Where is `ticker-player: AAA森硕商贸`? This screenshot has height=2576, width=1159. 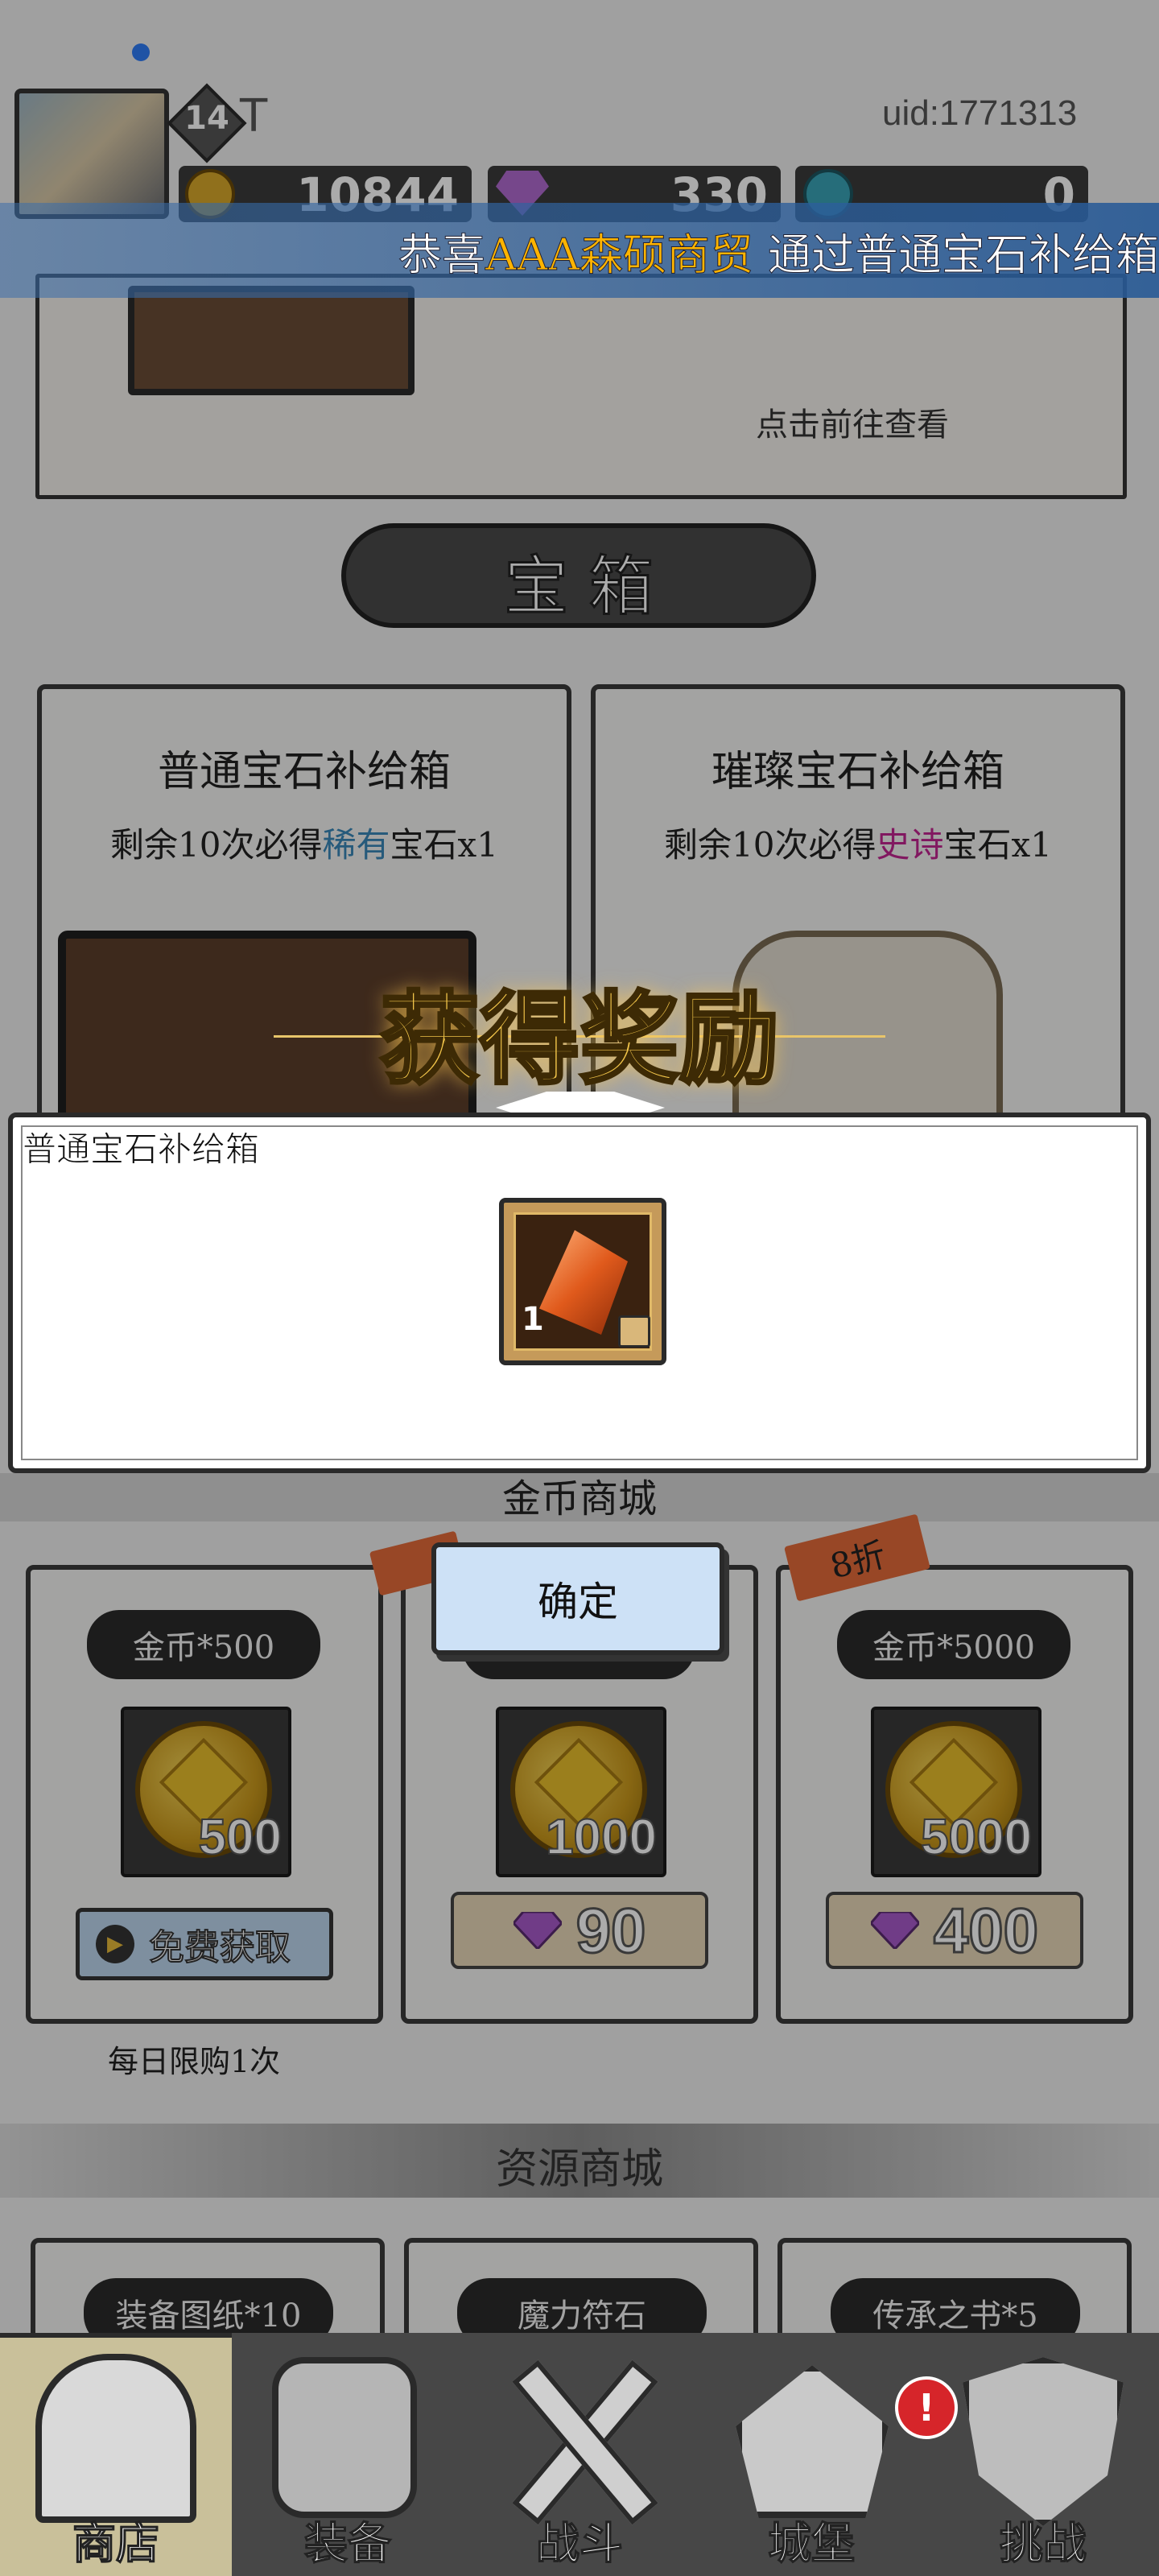
ticker-player: AAA森硕商贸 is located at coordinates (619, 254).